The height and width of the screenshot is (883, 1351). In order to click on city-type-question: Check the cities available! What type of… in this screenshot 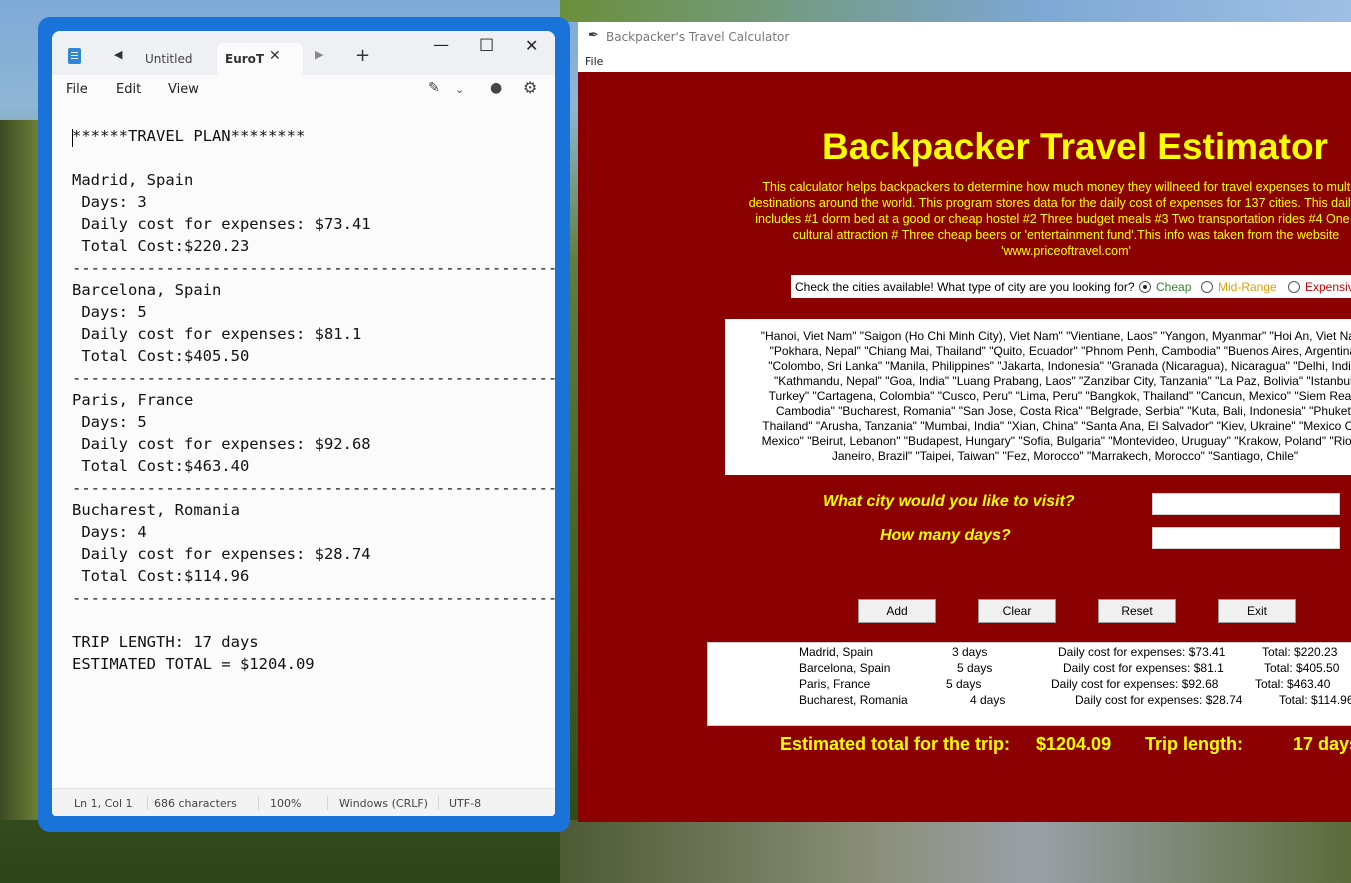, I will do `click(965, 287)`.